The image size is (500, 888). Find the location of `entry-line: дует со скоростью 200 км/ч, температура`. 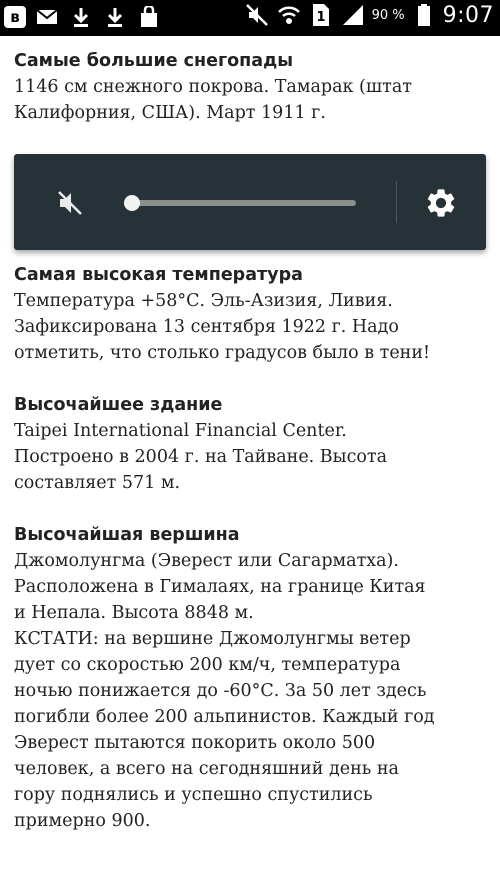

entry-line: дует со скоростью 200 км/ч, температура is located at coordinates (207, 665).